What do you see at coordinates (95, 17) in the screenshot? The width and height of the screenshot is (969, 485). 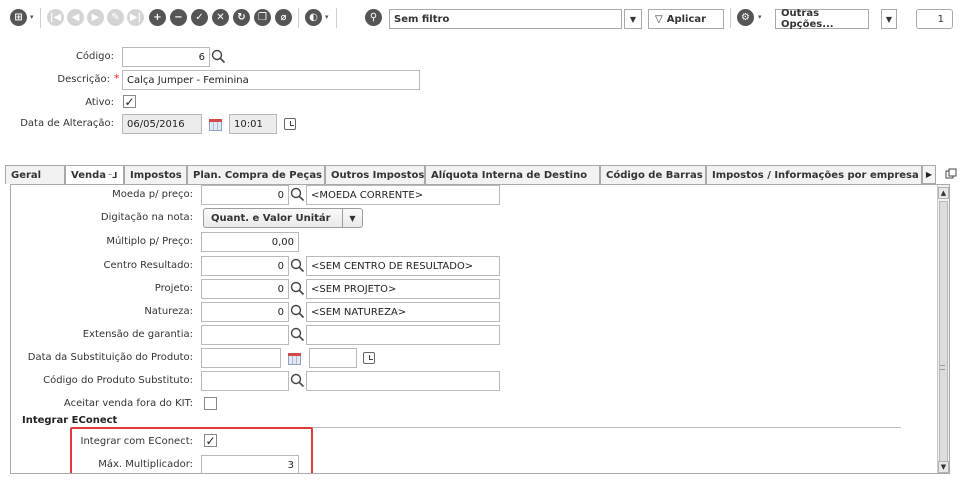 I see `next-record-icon: ▶` at bounding box center [95, 17].